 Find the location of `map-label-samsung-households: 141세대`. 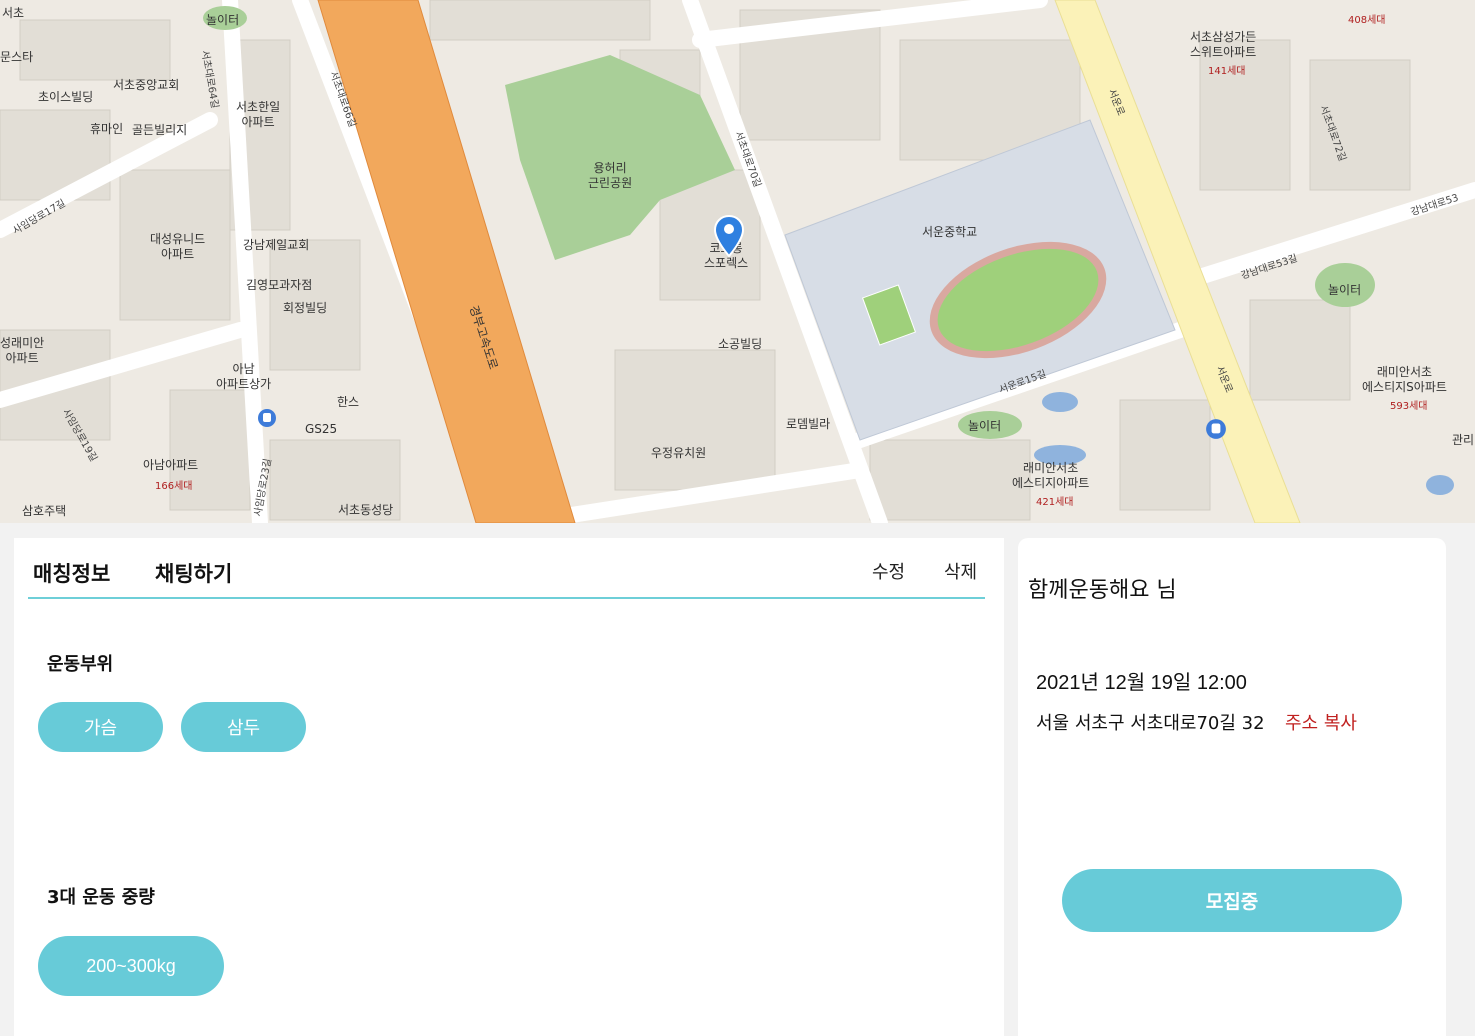

map-label-samsung-households: 141세대 is located at coordinates (1227, 71).